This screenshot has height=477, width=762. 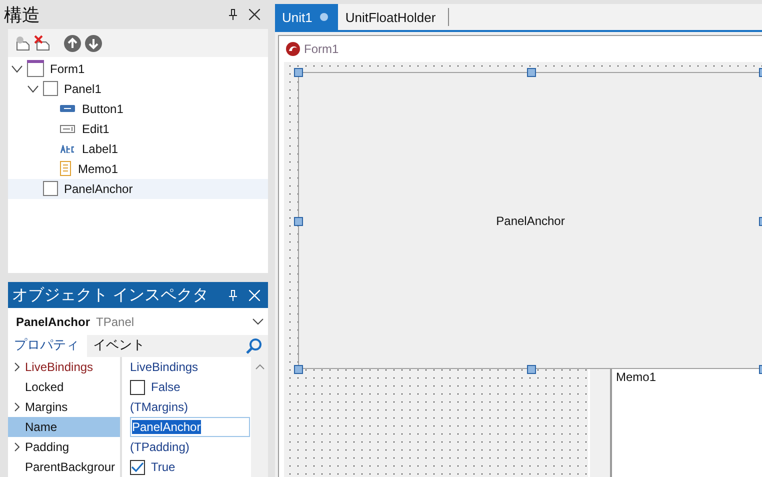 I want to click on new-item-icon, so click(x=22, y=43).